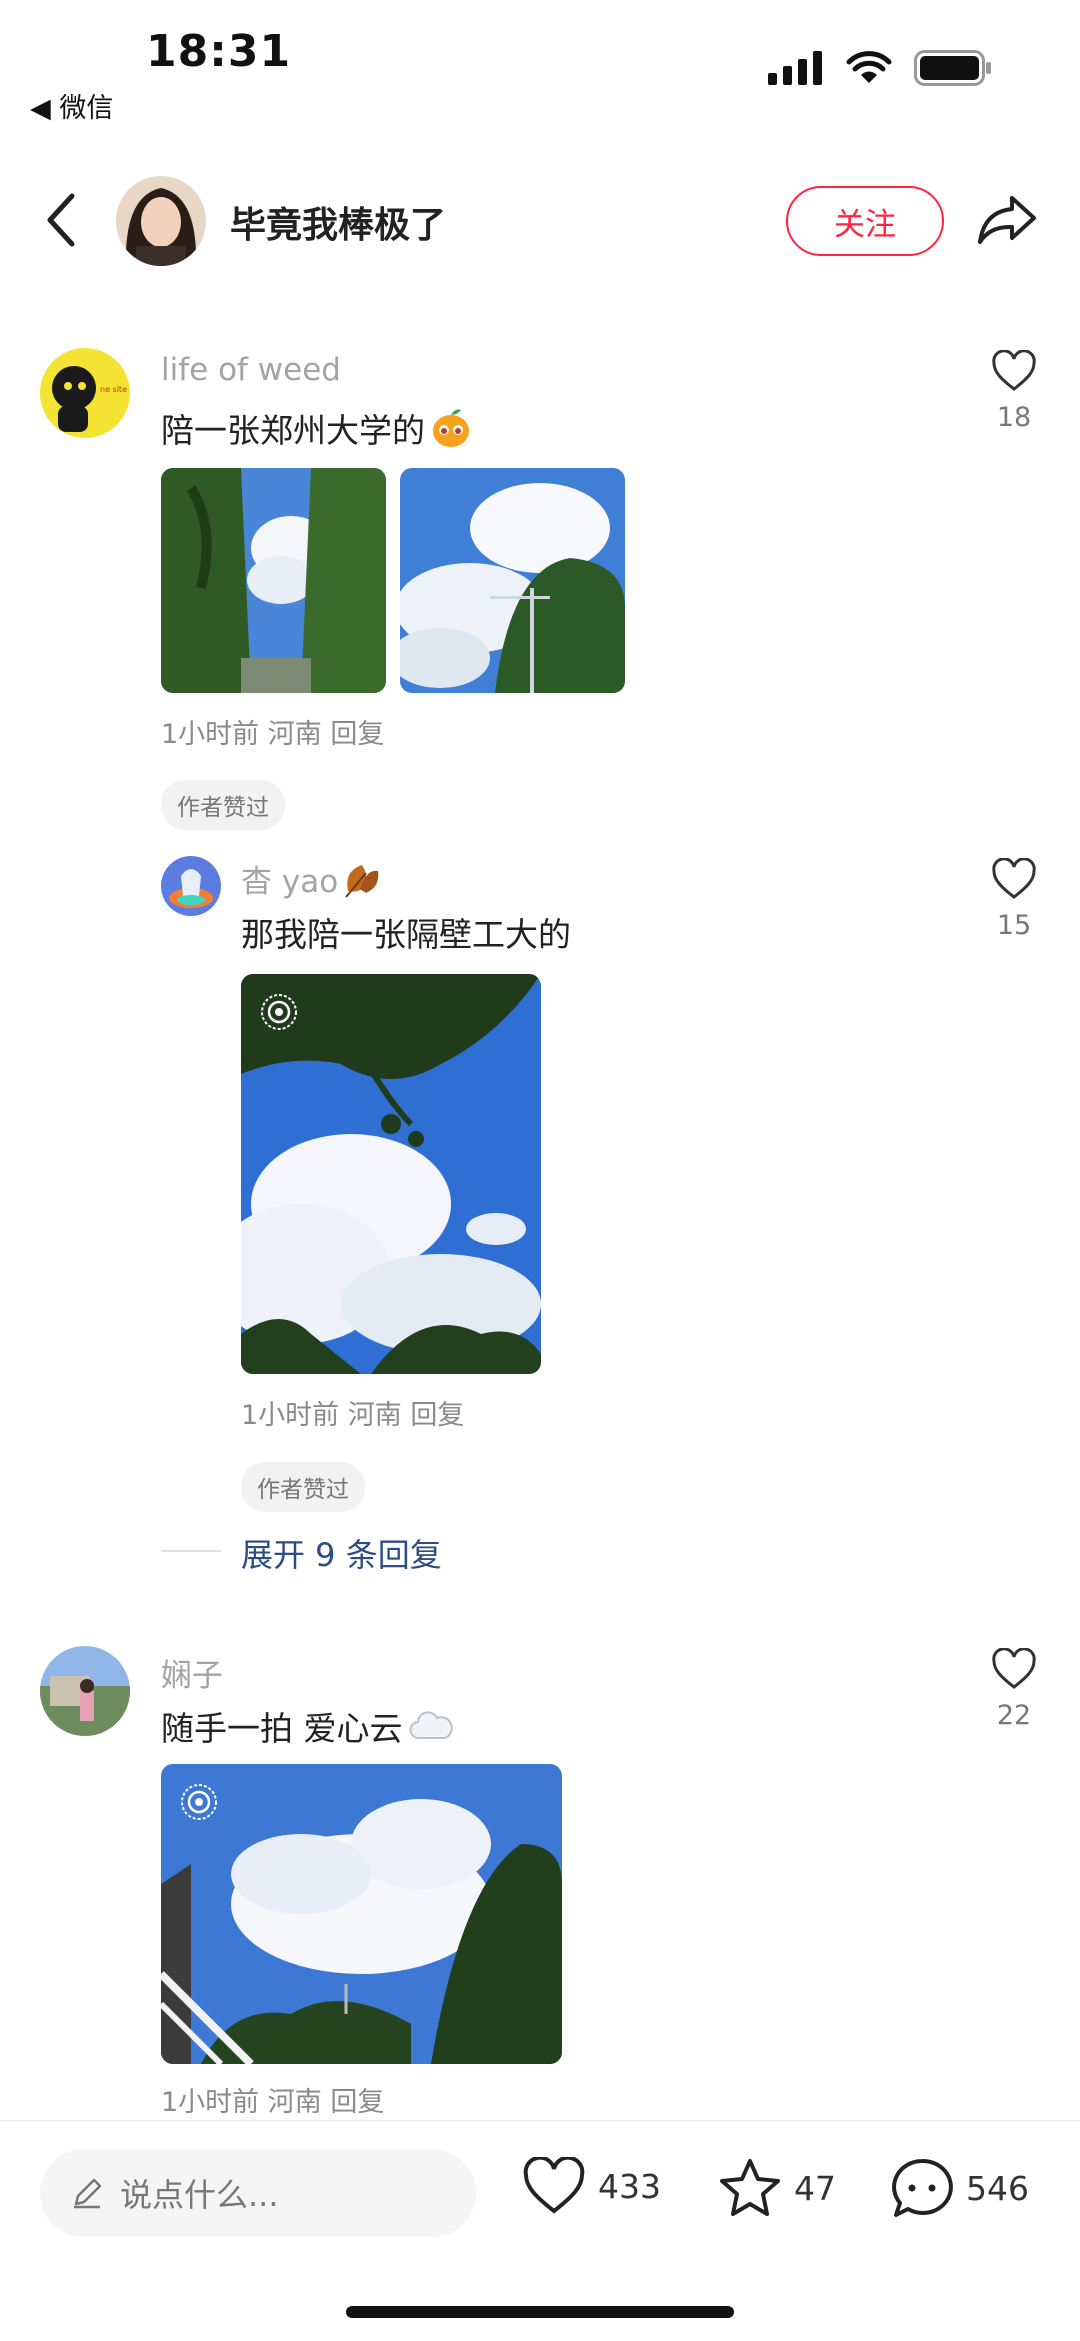 The width and height of the screenshot is (1080, 2341). I want to click on comment-text: 随手一拍 爱心云, so click(307, 1726).